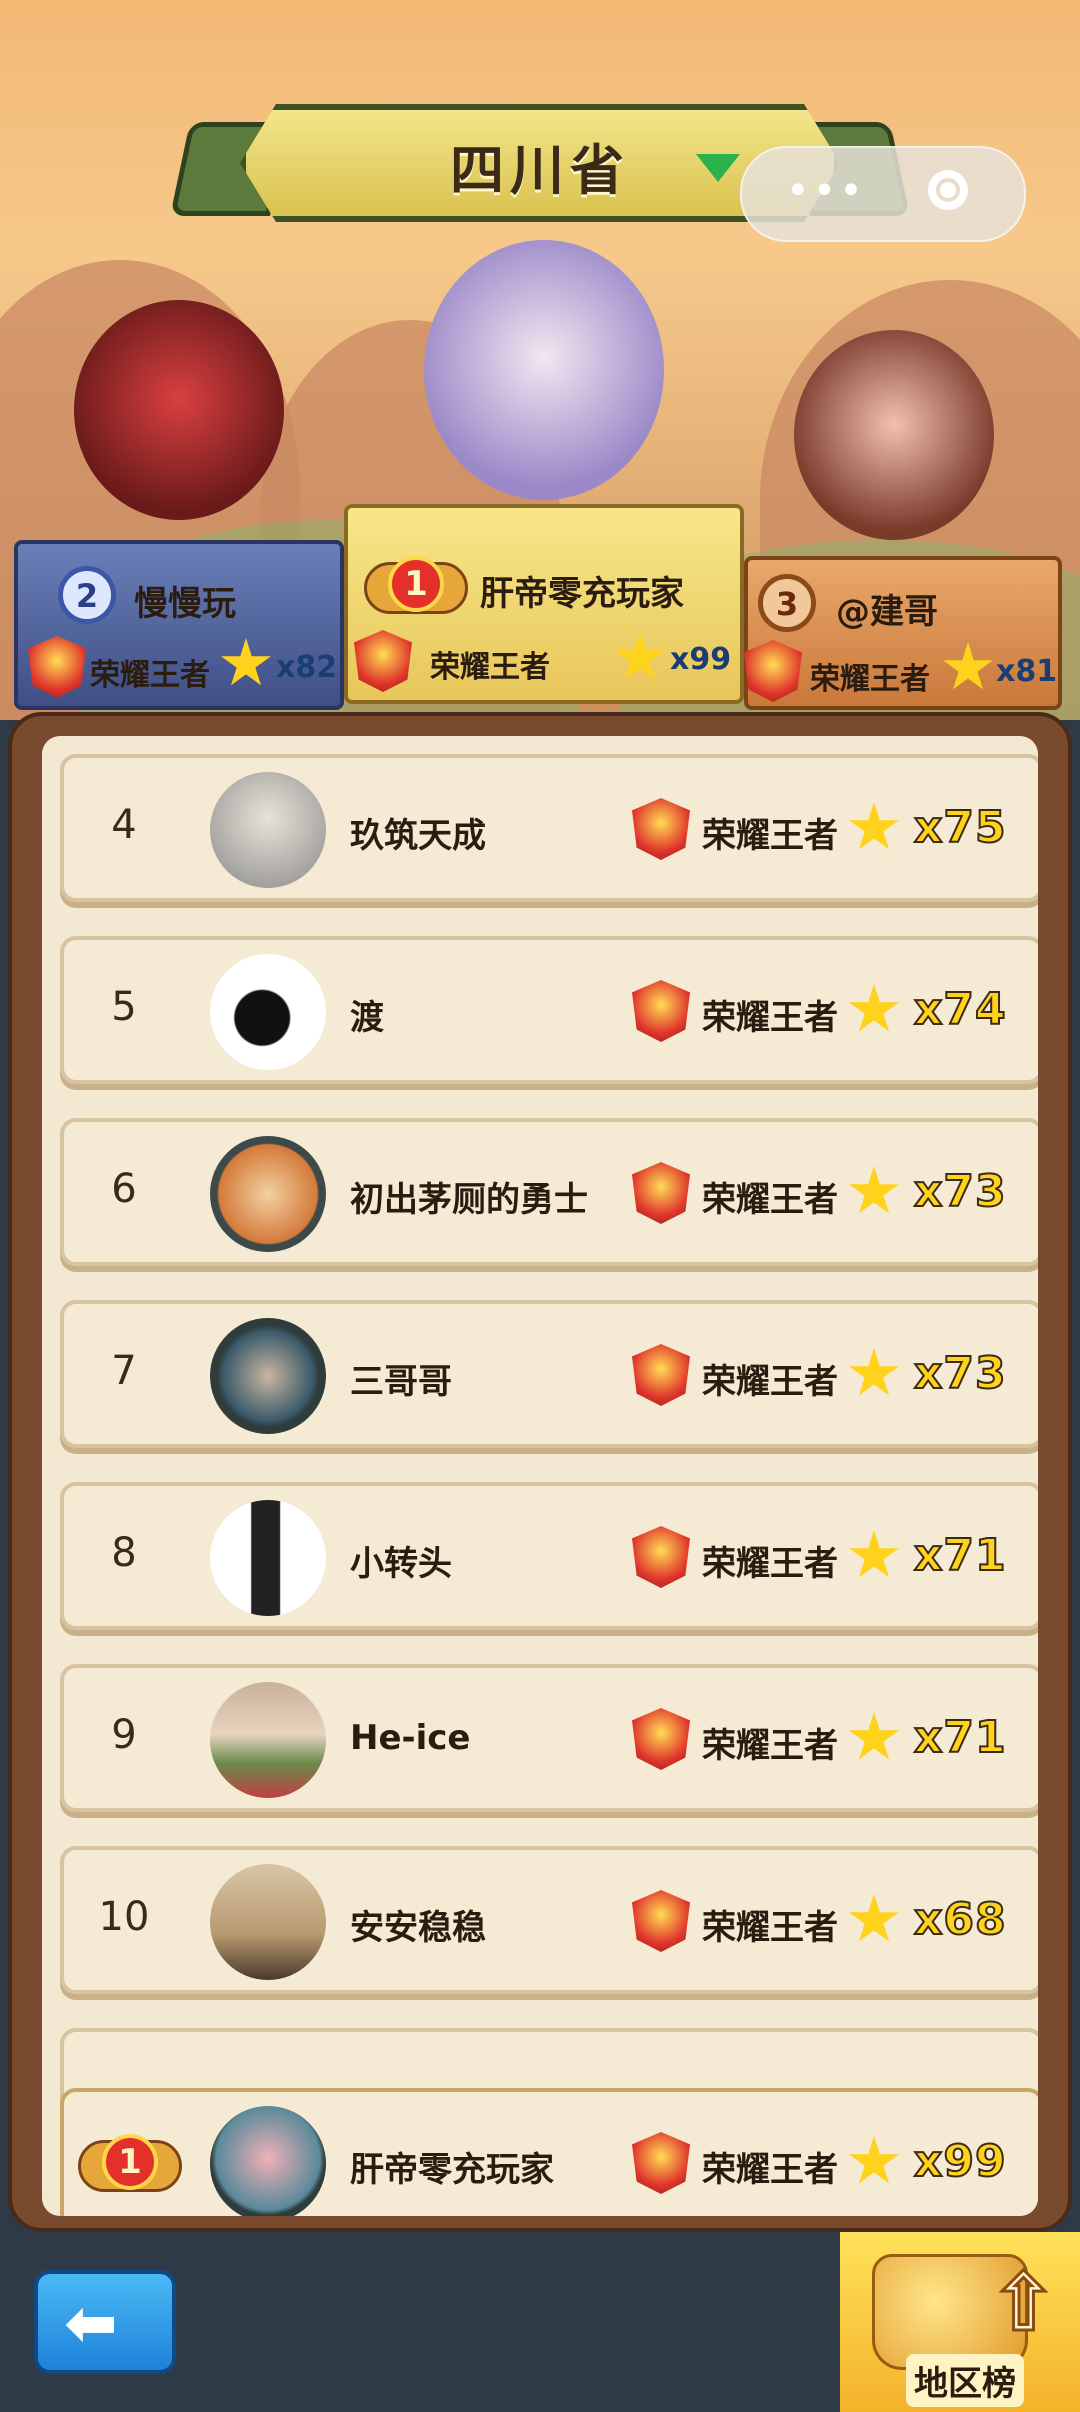 This screenshot has height=2412, width=1080. Describe the element at coordinates (124, 1007) in the screenshot. I see `rank-number: 5` at that location.